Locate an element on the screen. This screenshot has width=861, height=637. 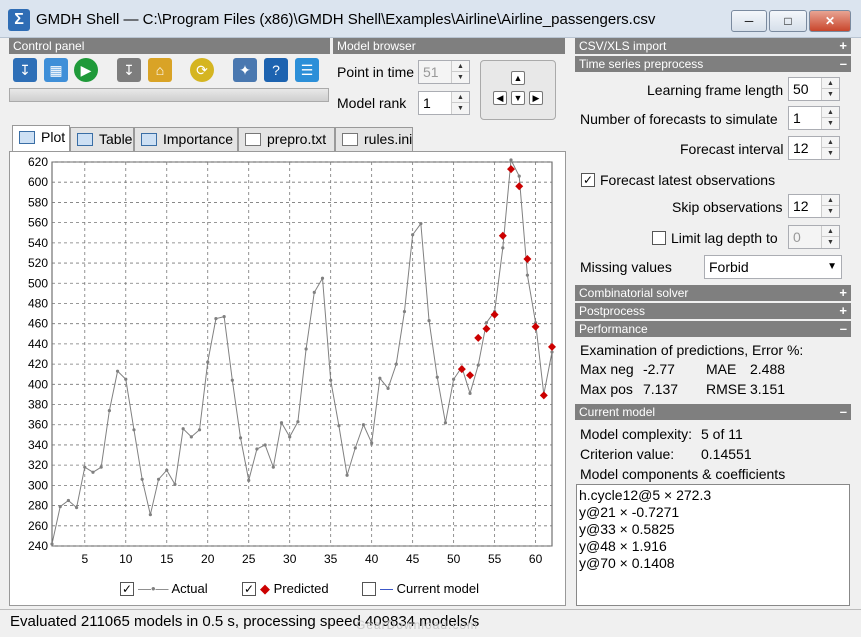
legend-actual: —•— Actual is located at coordinates (173, 588).